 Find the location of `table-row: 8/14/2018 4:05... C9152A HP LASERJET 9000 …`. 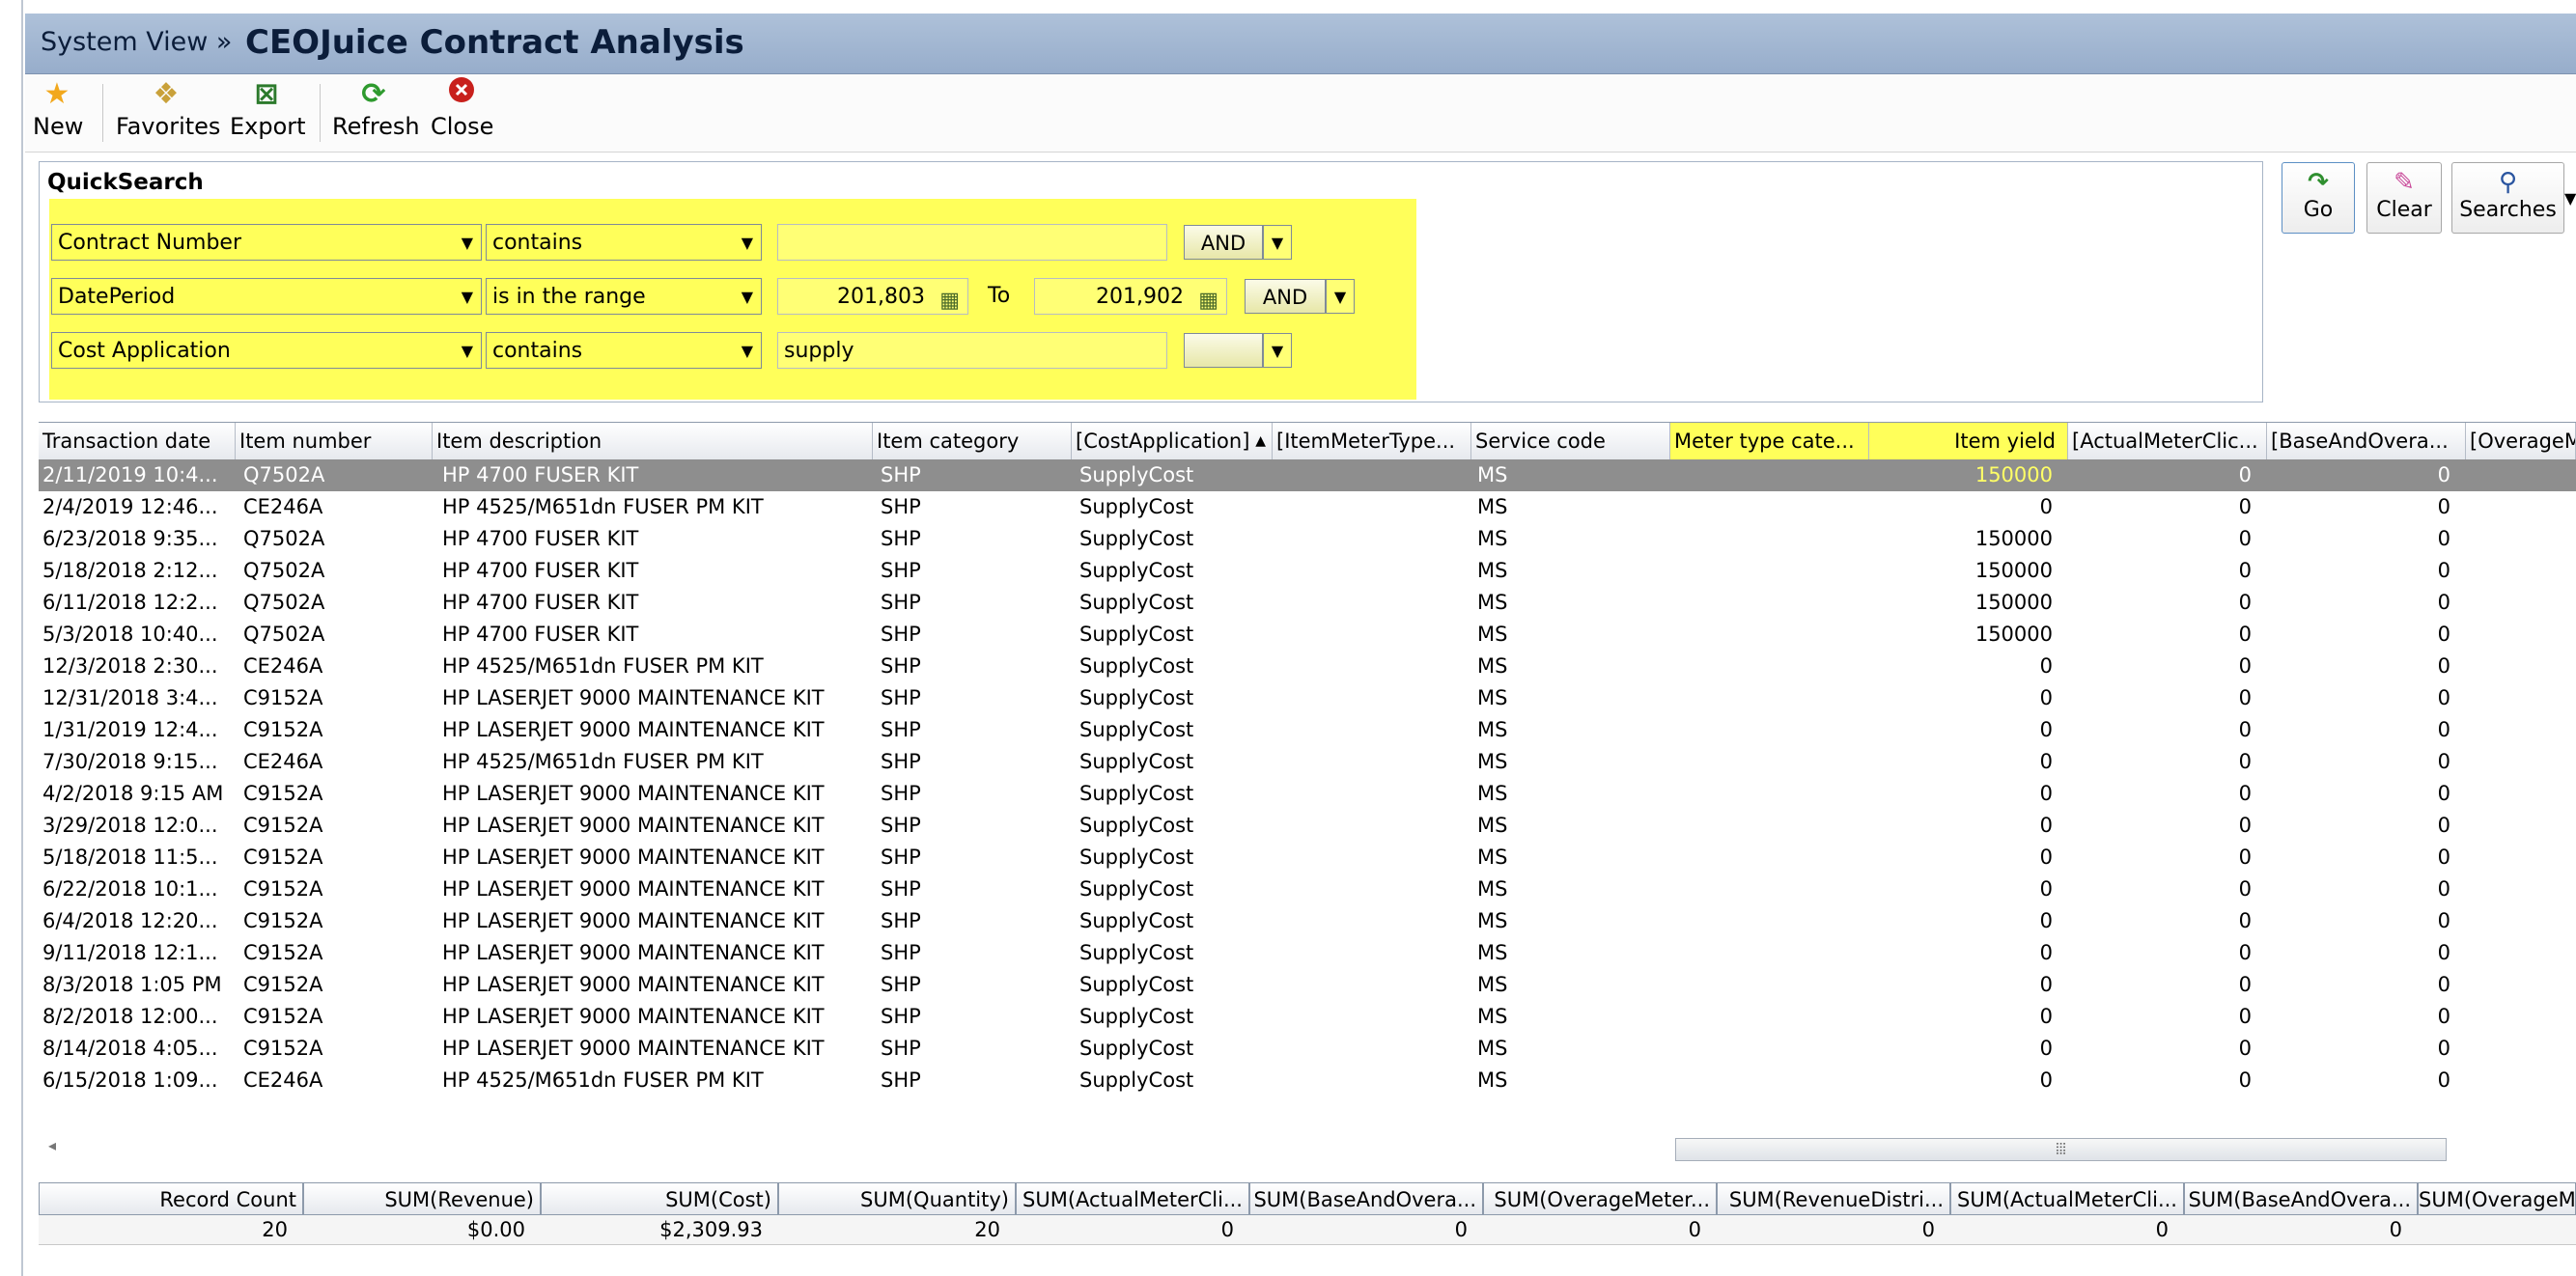

table-row: 8/14/2018 4:05... C9152A HP LASERJET 9000 … is located at coordinates (1308, 1049).